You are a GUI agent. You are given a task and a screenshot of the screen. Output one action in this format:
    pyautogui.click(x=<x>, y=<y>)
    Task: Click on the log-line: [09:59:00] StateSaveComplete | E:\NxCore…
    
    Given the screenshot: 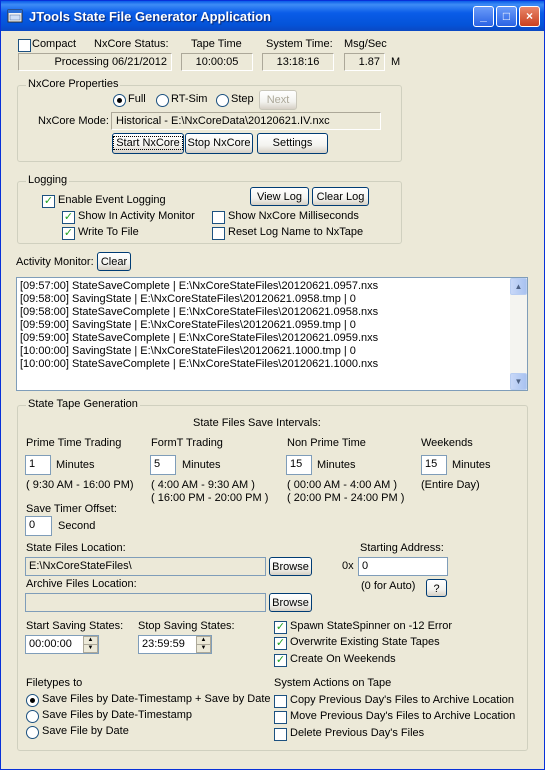 What is the action you would take?
    pyautogui.click(x=199, y=338)
    